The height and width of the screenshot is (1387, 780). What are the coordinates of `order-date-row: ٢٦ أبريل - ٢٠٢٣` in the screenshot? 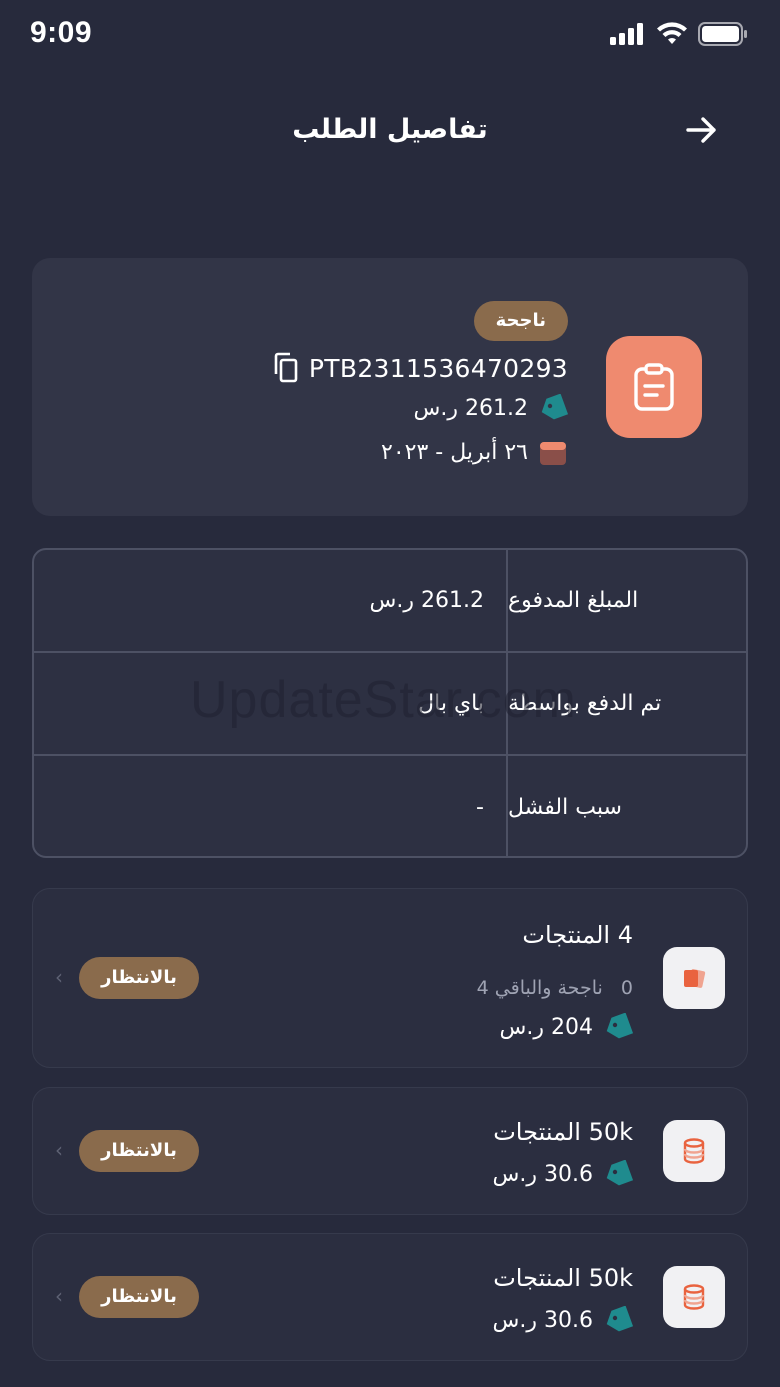 It's located at (474, 452).